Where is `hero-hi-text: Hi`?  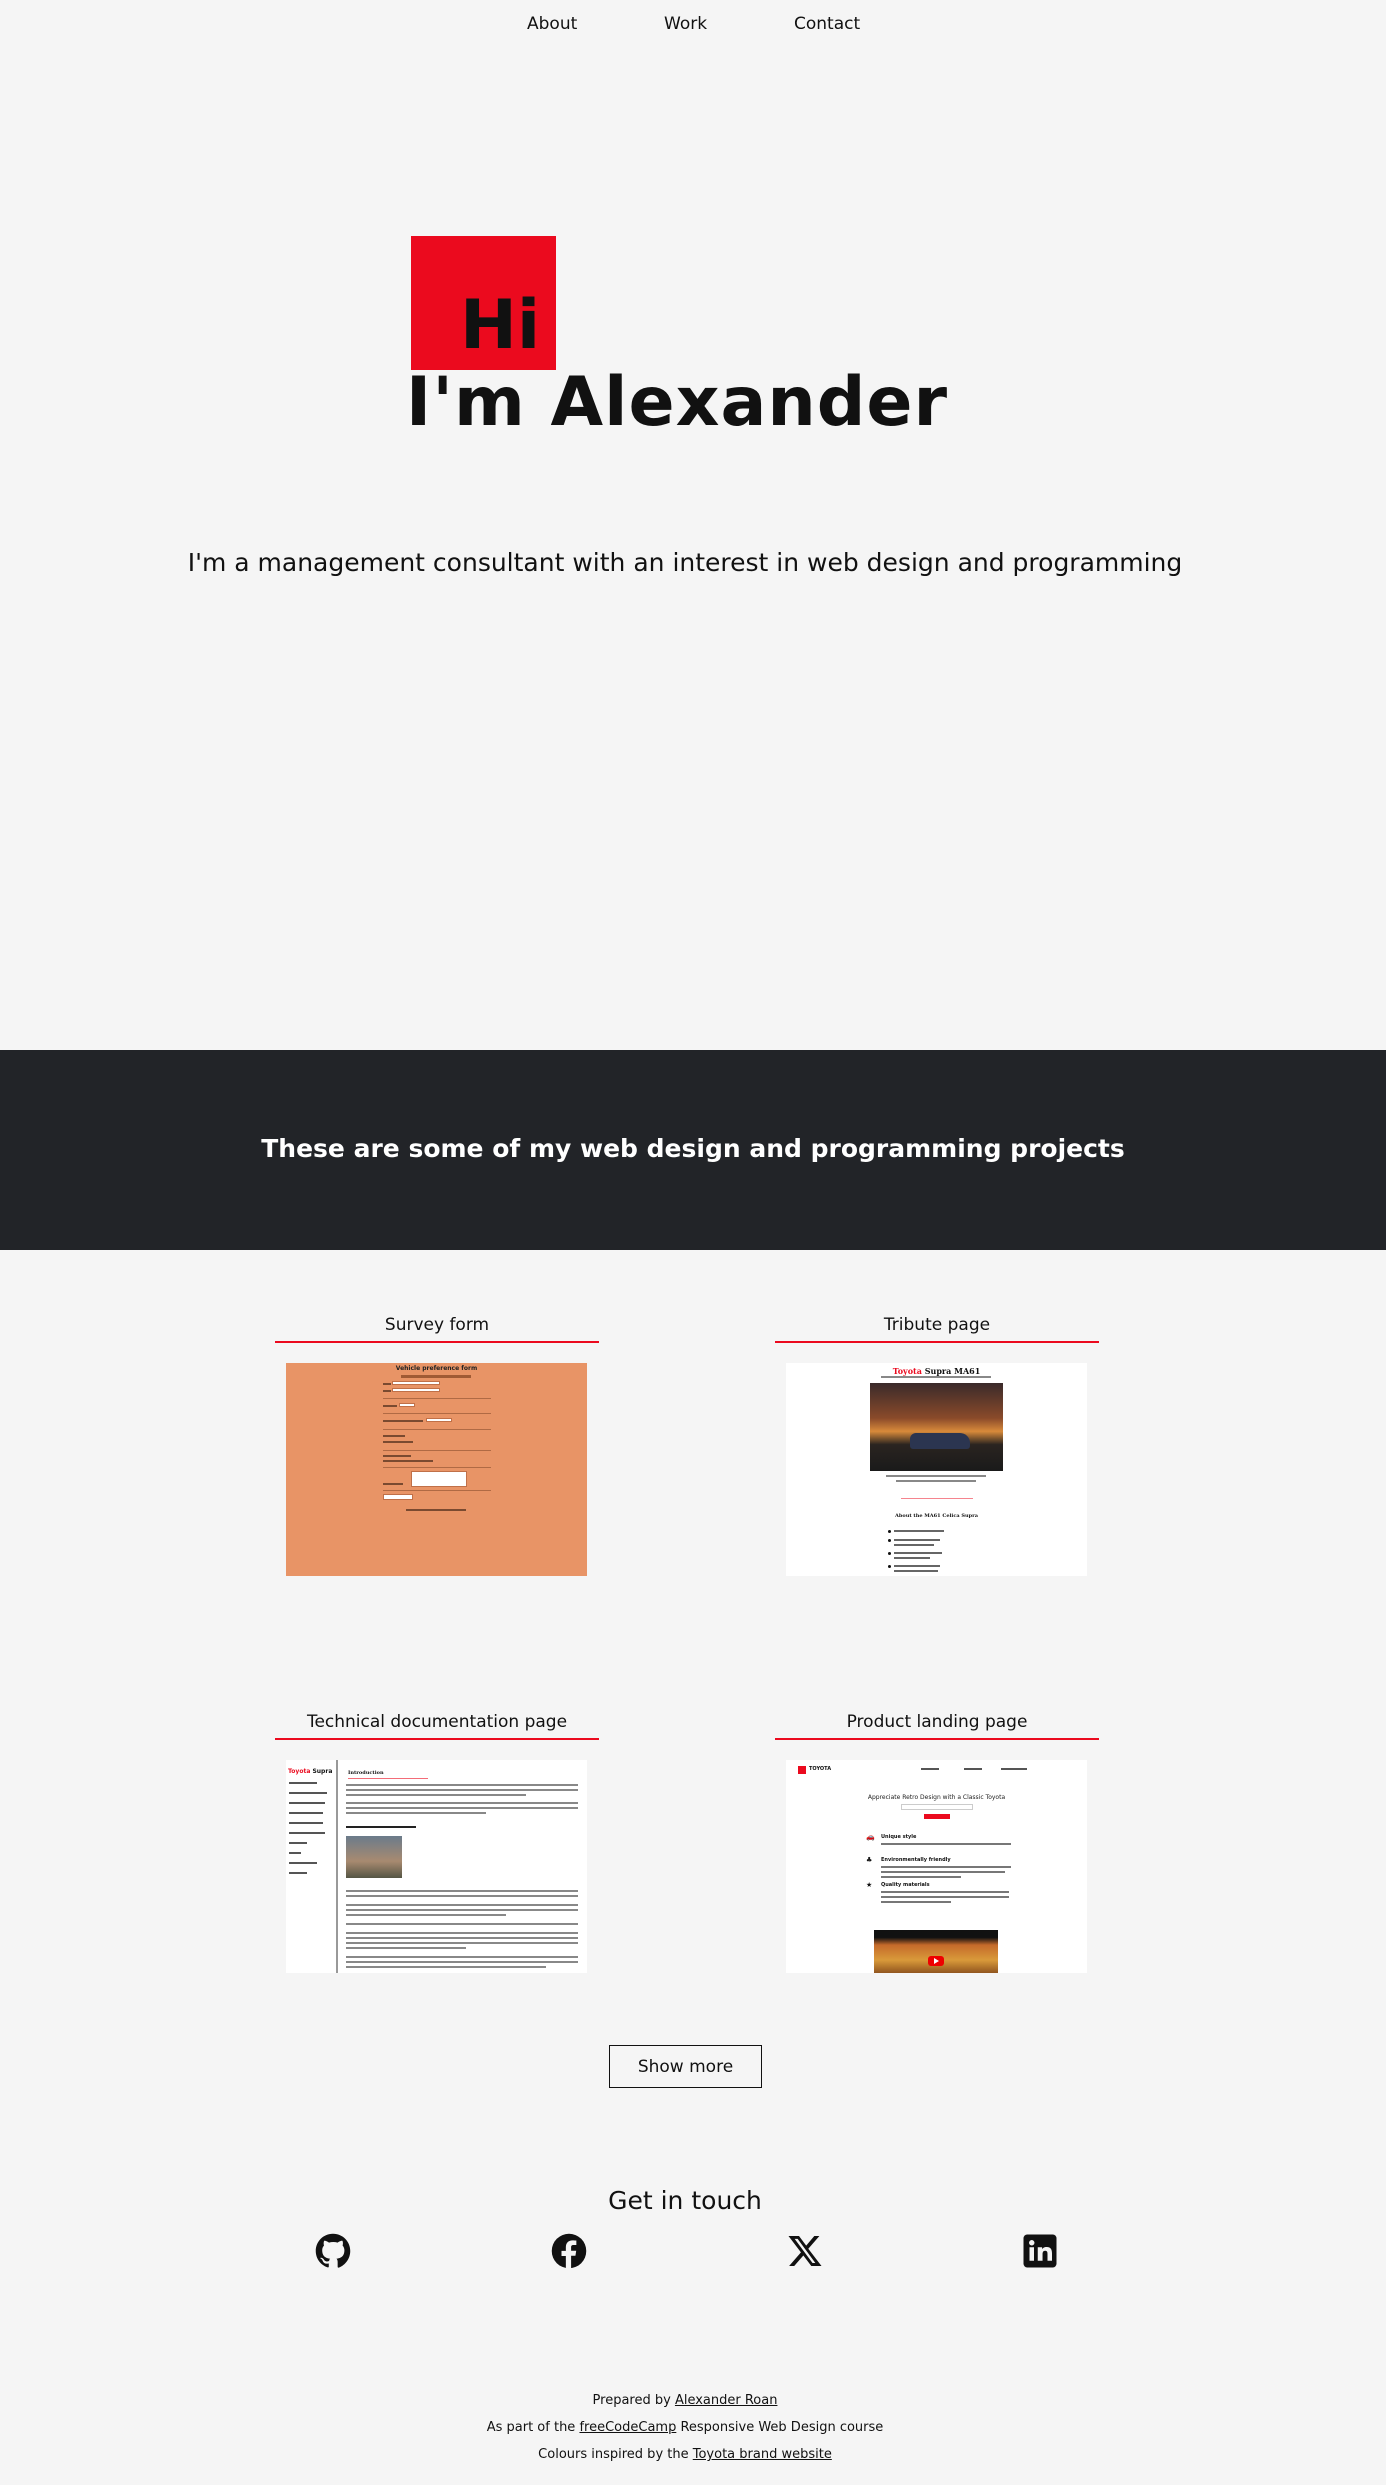 hero-hi-text: Hi is located at coordinates (500, 325).